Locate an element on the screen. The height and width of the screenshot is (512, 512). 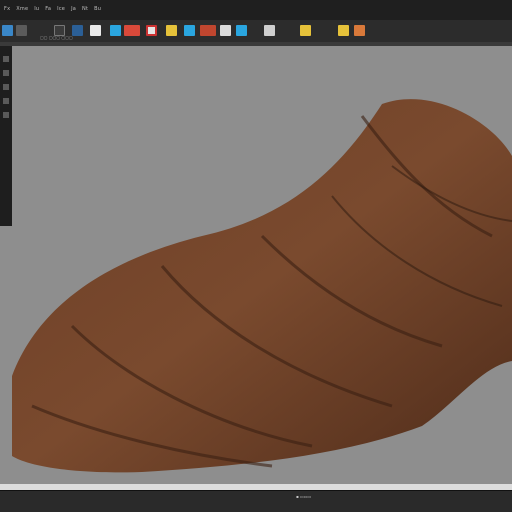
brush-icon is located at coordinates (115, 30).